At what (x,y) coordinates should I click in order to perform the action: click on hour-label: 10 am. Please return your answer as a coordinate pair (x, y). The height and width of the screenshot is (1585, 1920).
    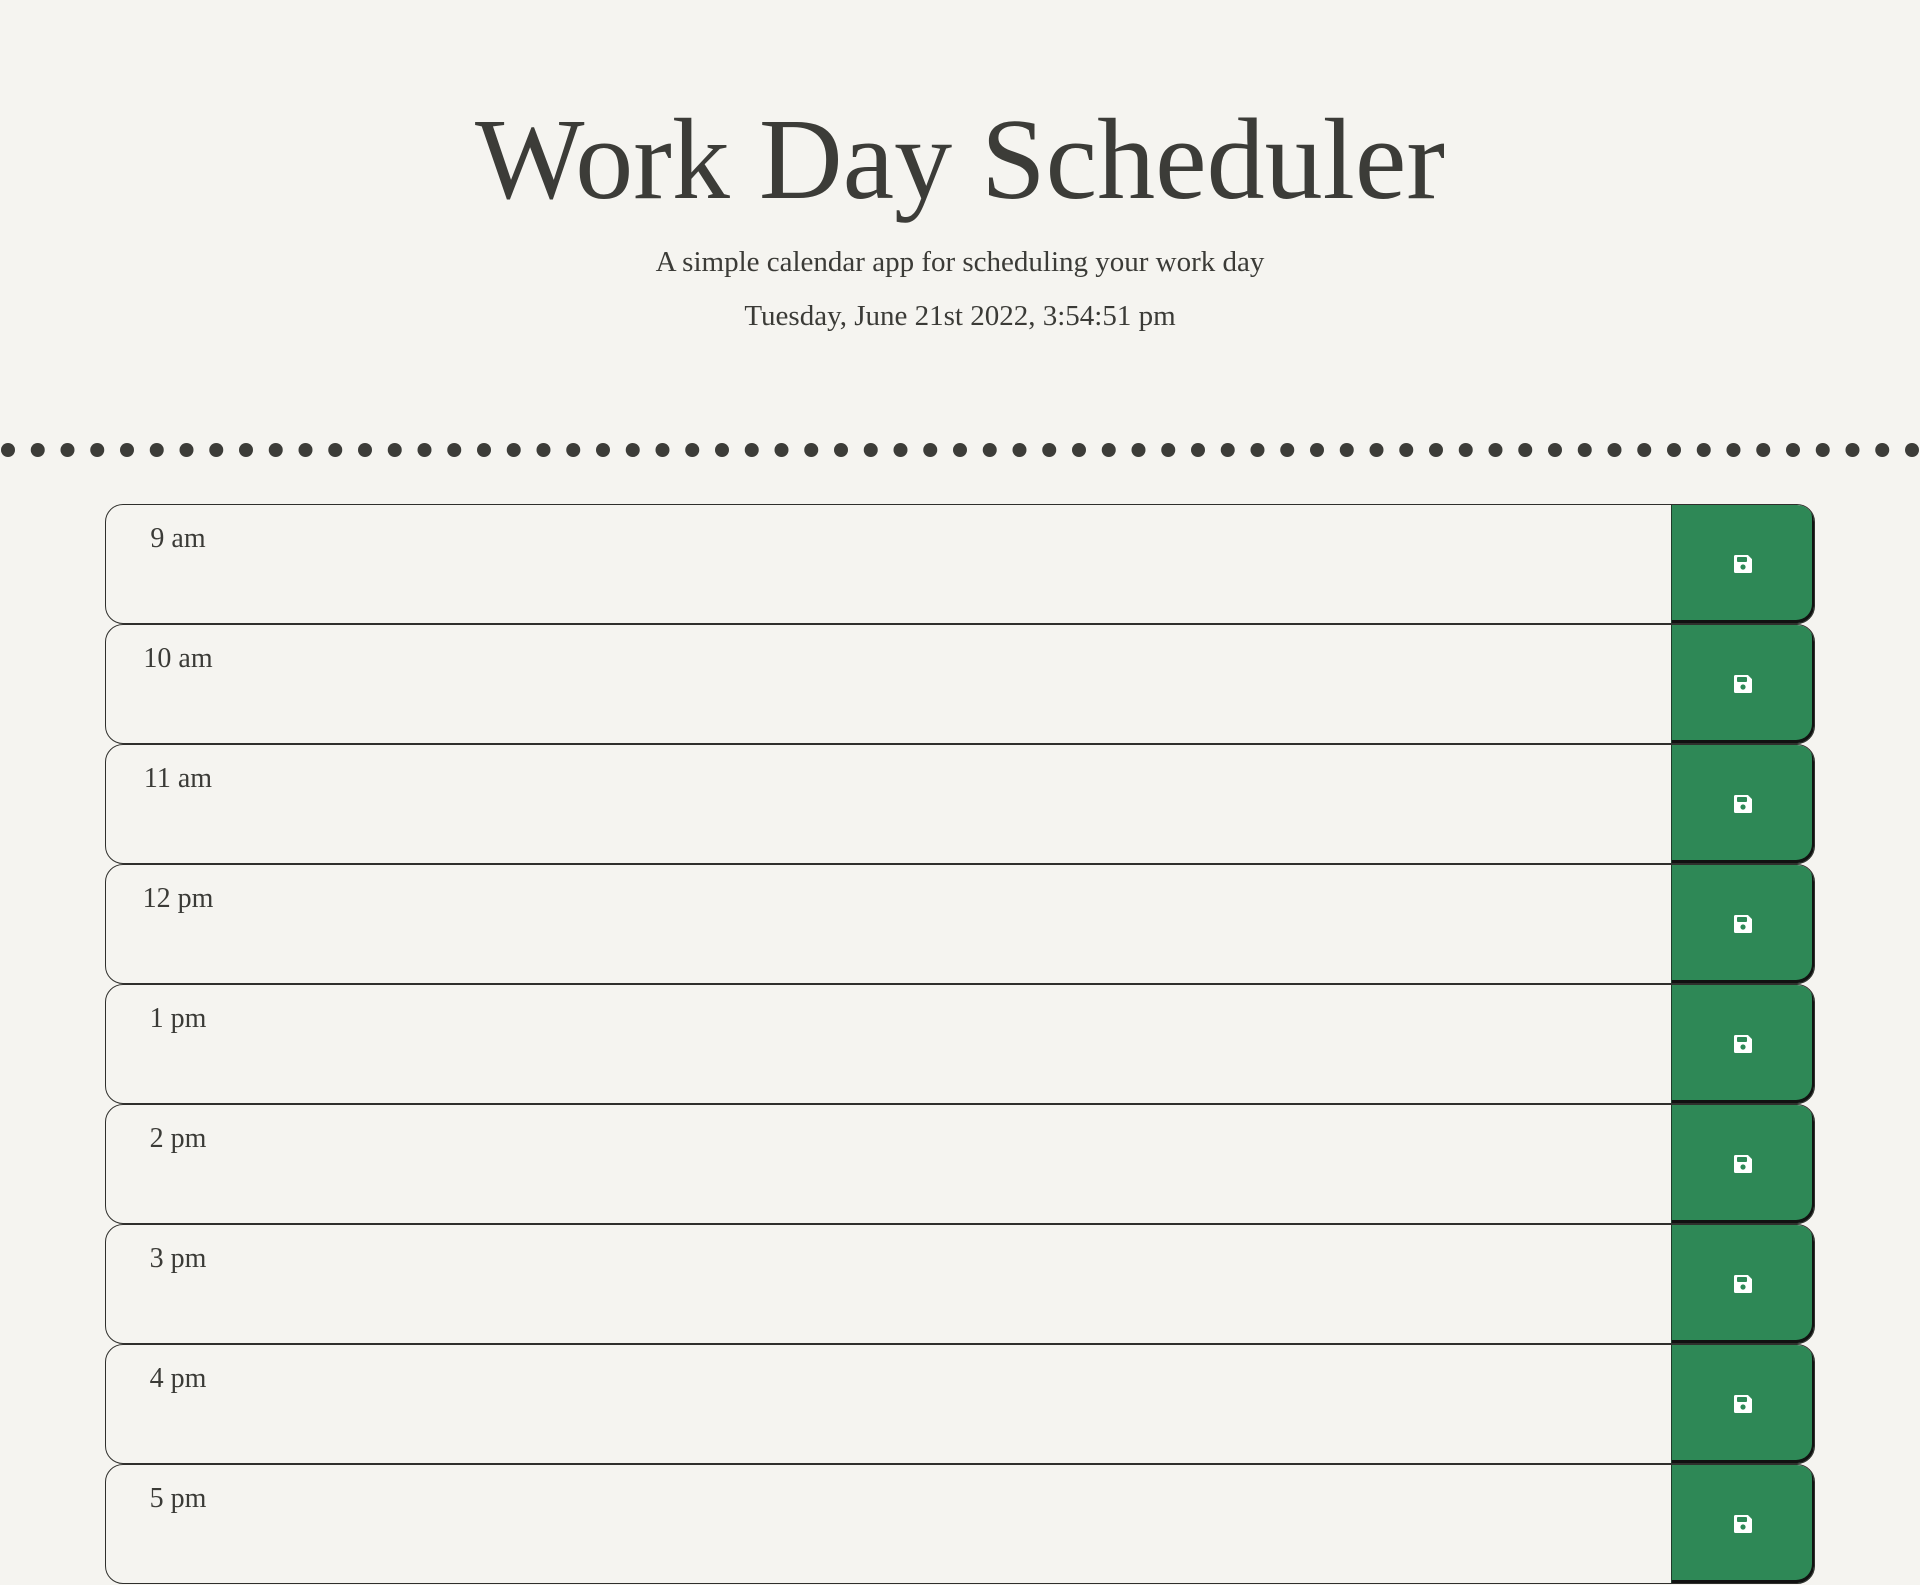
    Looking at the image, I should click on (178, 658).